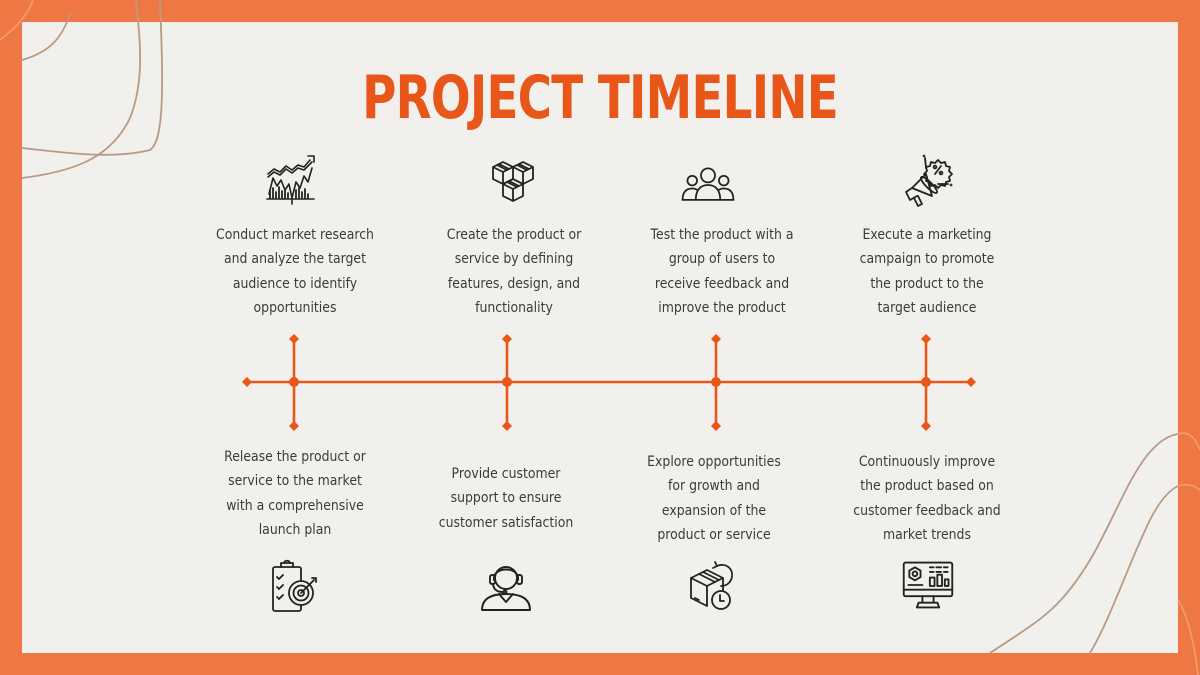 The image size is (1200, 675). Describe the element at coordinates (927, 259) in the screenshot. I see `step-4-line: campaign to promote` at that location.